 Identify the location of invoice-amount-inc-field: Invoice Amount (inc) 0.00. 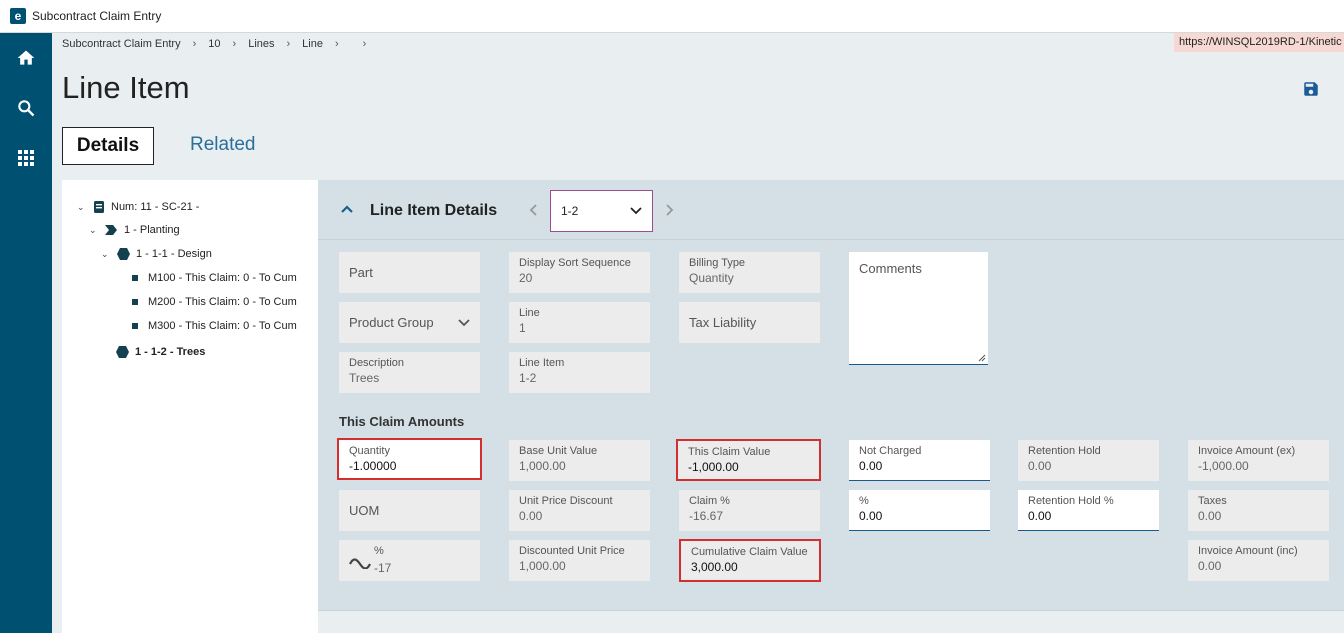
(1258, 560).